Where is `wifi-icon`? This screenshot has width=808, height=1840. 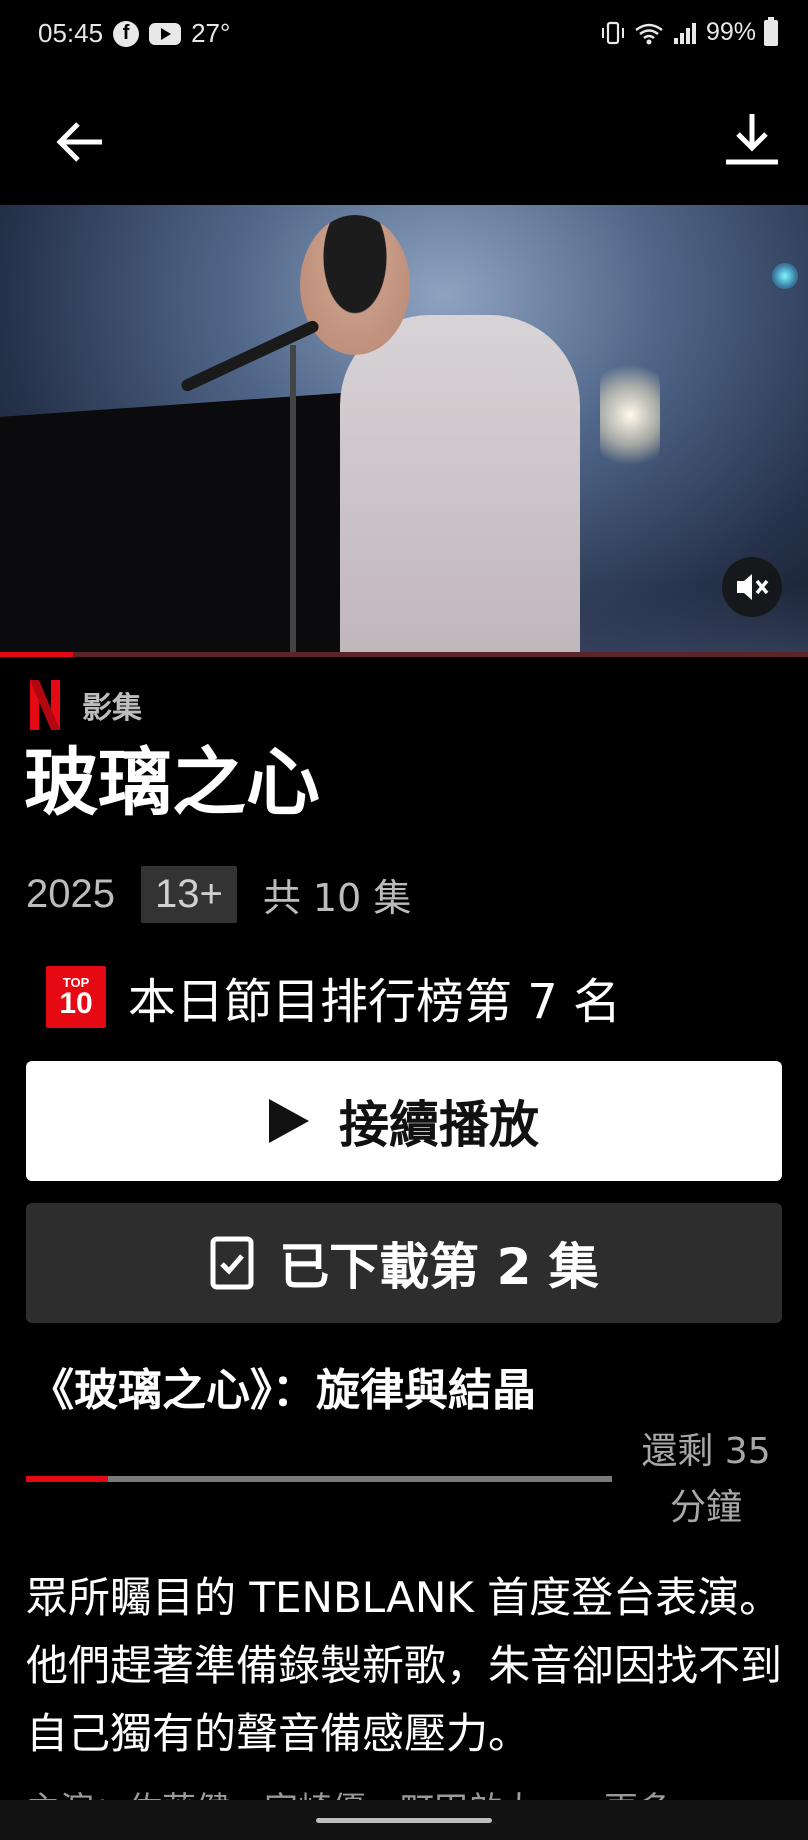 wifi-icon is located at coordinates (649, 33).